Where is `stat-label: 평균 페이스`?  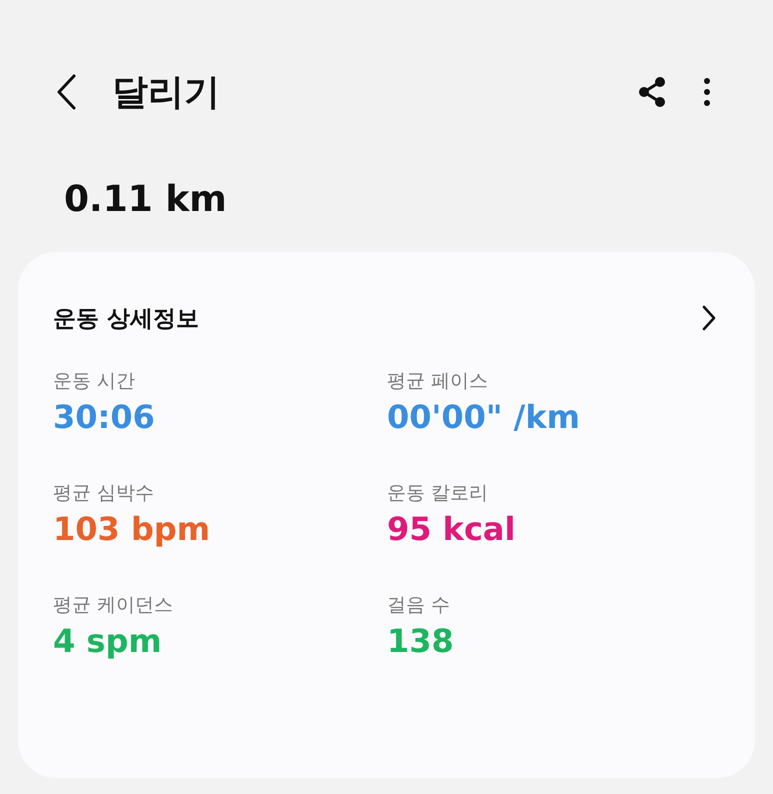 stat-label: 평균 페이스 is located at coordinates (437, 381).